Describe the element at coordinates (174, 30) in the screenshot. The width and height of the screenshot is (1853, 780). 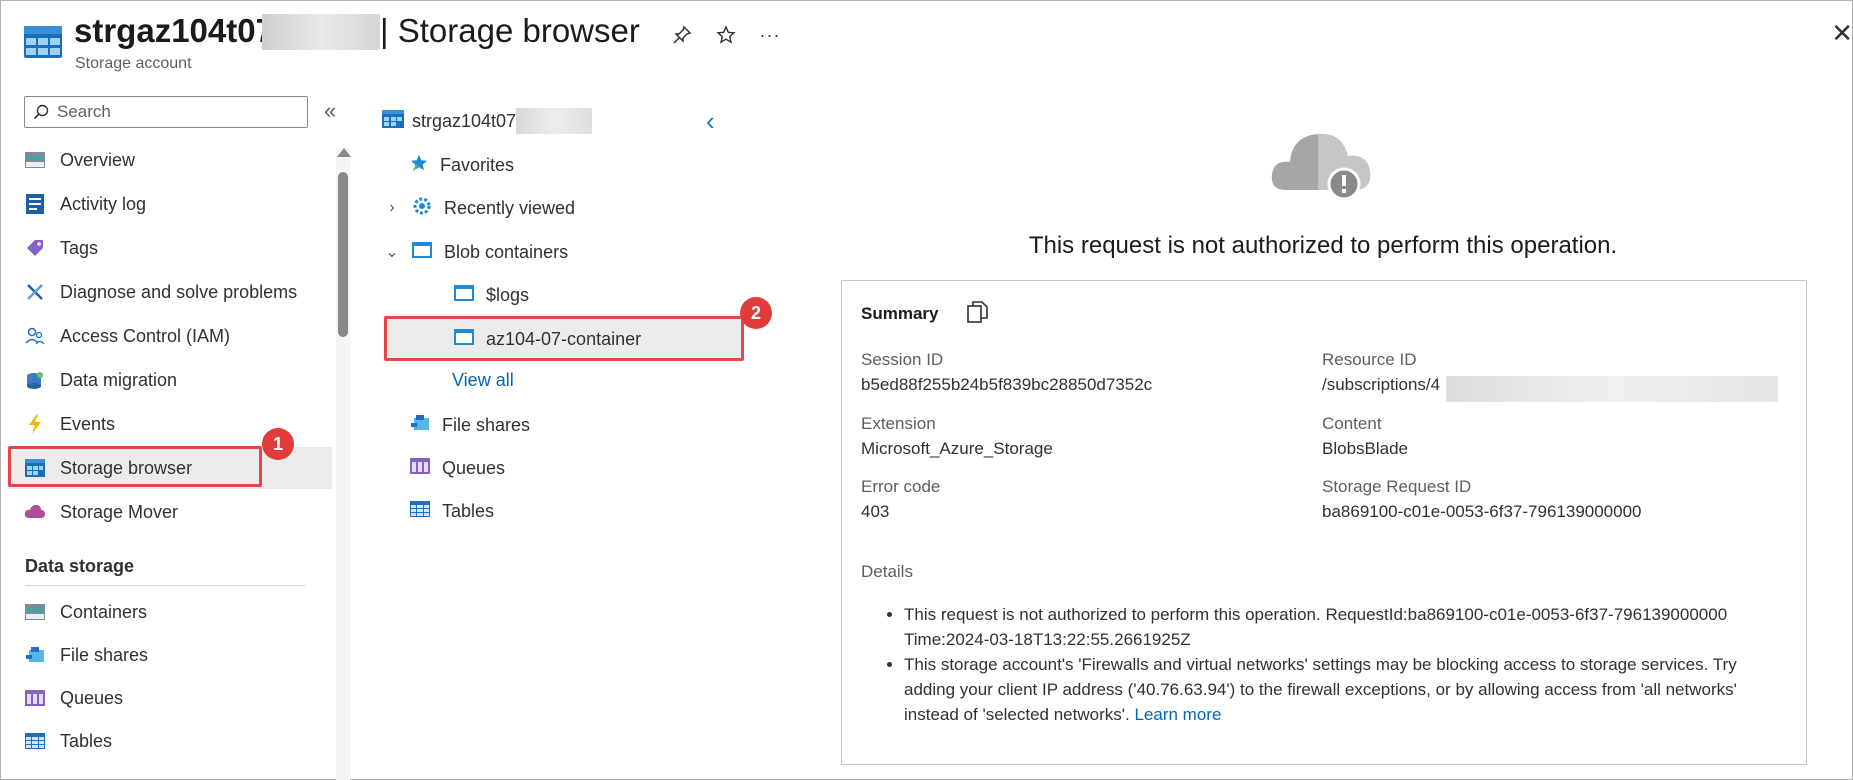
I see `page-title: strgaz104t07` at that location.